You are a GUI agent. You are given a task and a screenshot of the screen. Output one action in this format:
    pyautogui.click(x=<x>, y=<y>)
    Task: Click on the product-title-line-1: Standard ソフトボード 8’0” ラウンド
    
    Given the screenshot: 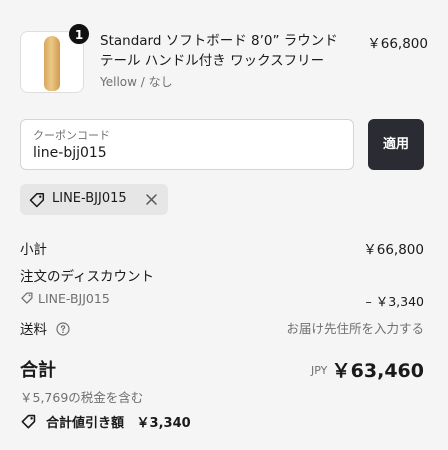 What is the action you would take?
    pyautogui.click(x=219, y=41)
    